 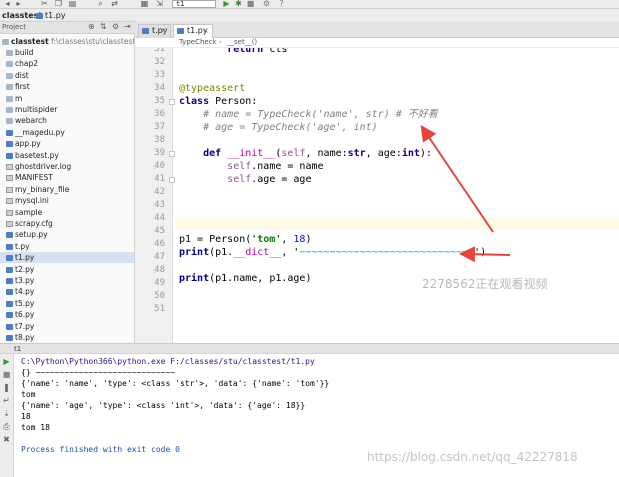 I want to click on tree-item: t2.py, so click(x=67, y=269).